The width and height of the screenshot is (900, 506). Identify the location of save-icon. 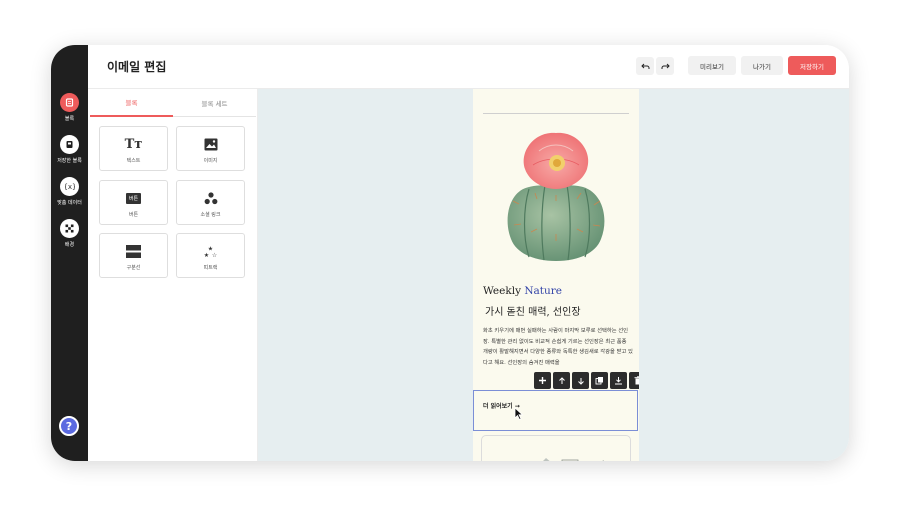
(618, 381).